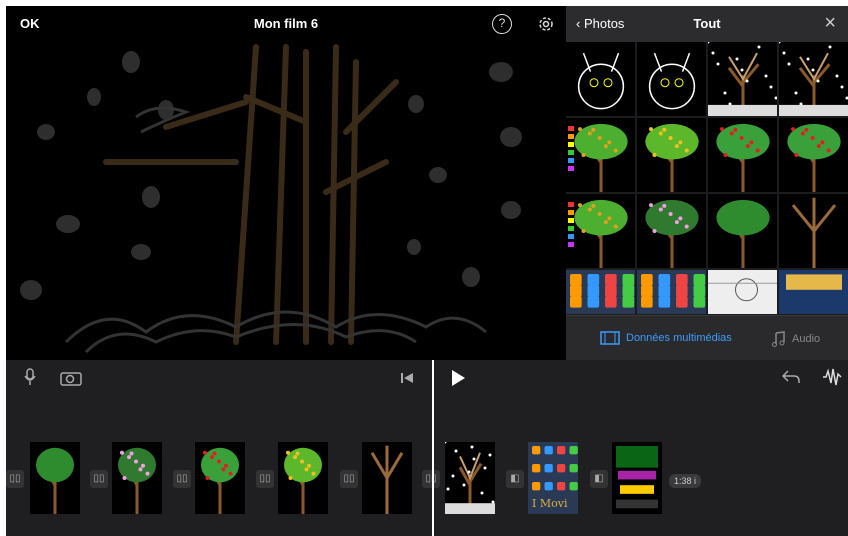  What do you see at coordinates (407, 378) in the screenshot?
I see `skip-to-start-icon` at bounding box center [407, 378].